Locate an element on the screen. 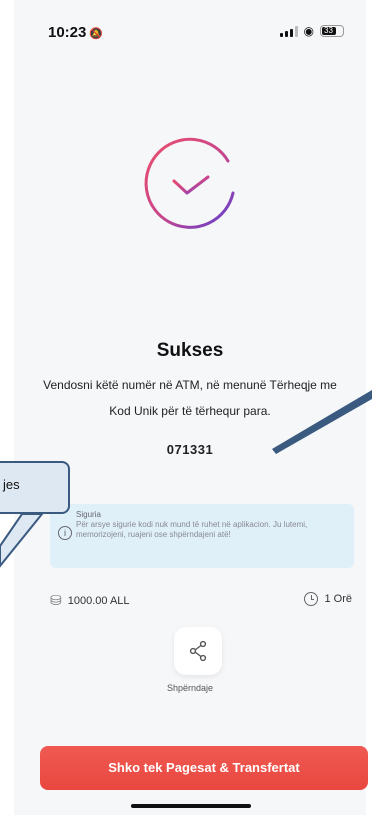 The width and height of the screenshot is (372, 815). callout-text: jes is located at coordinates (11, 484).